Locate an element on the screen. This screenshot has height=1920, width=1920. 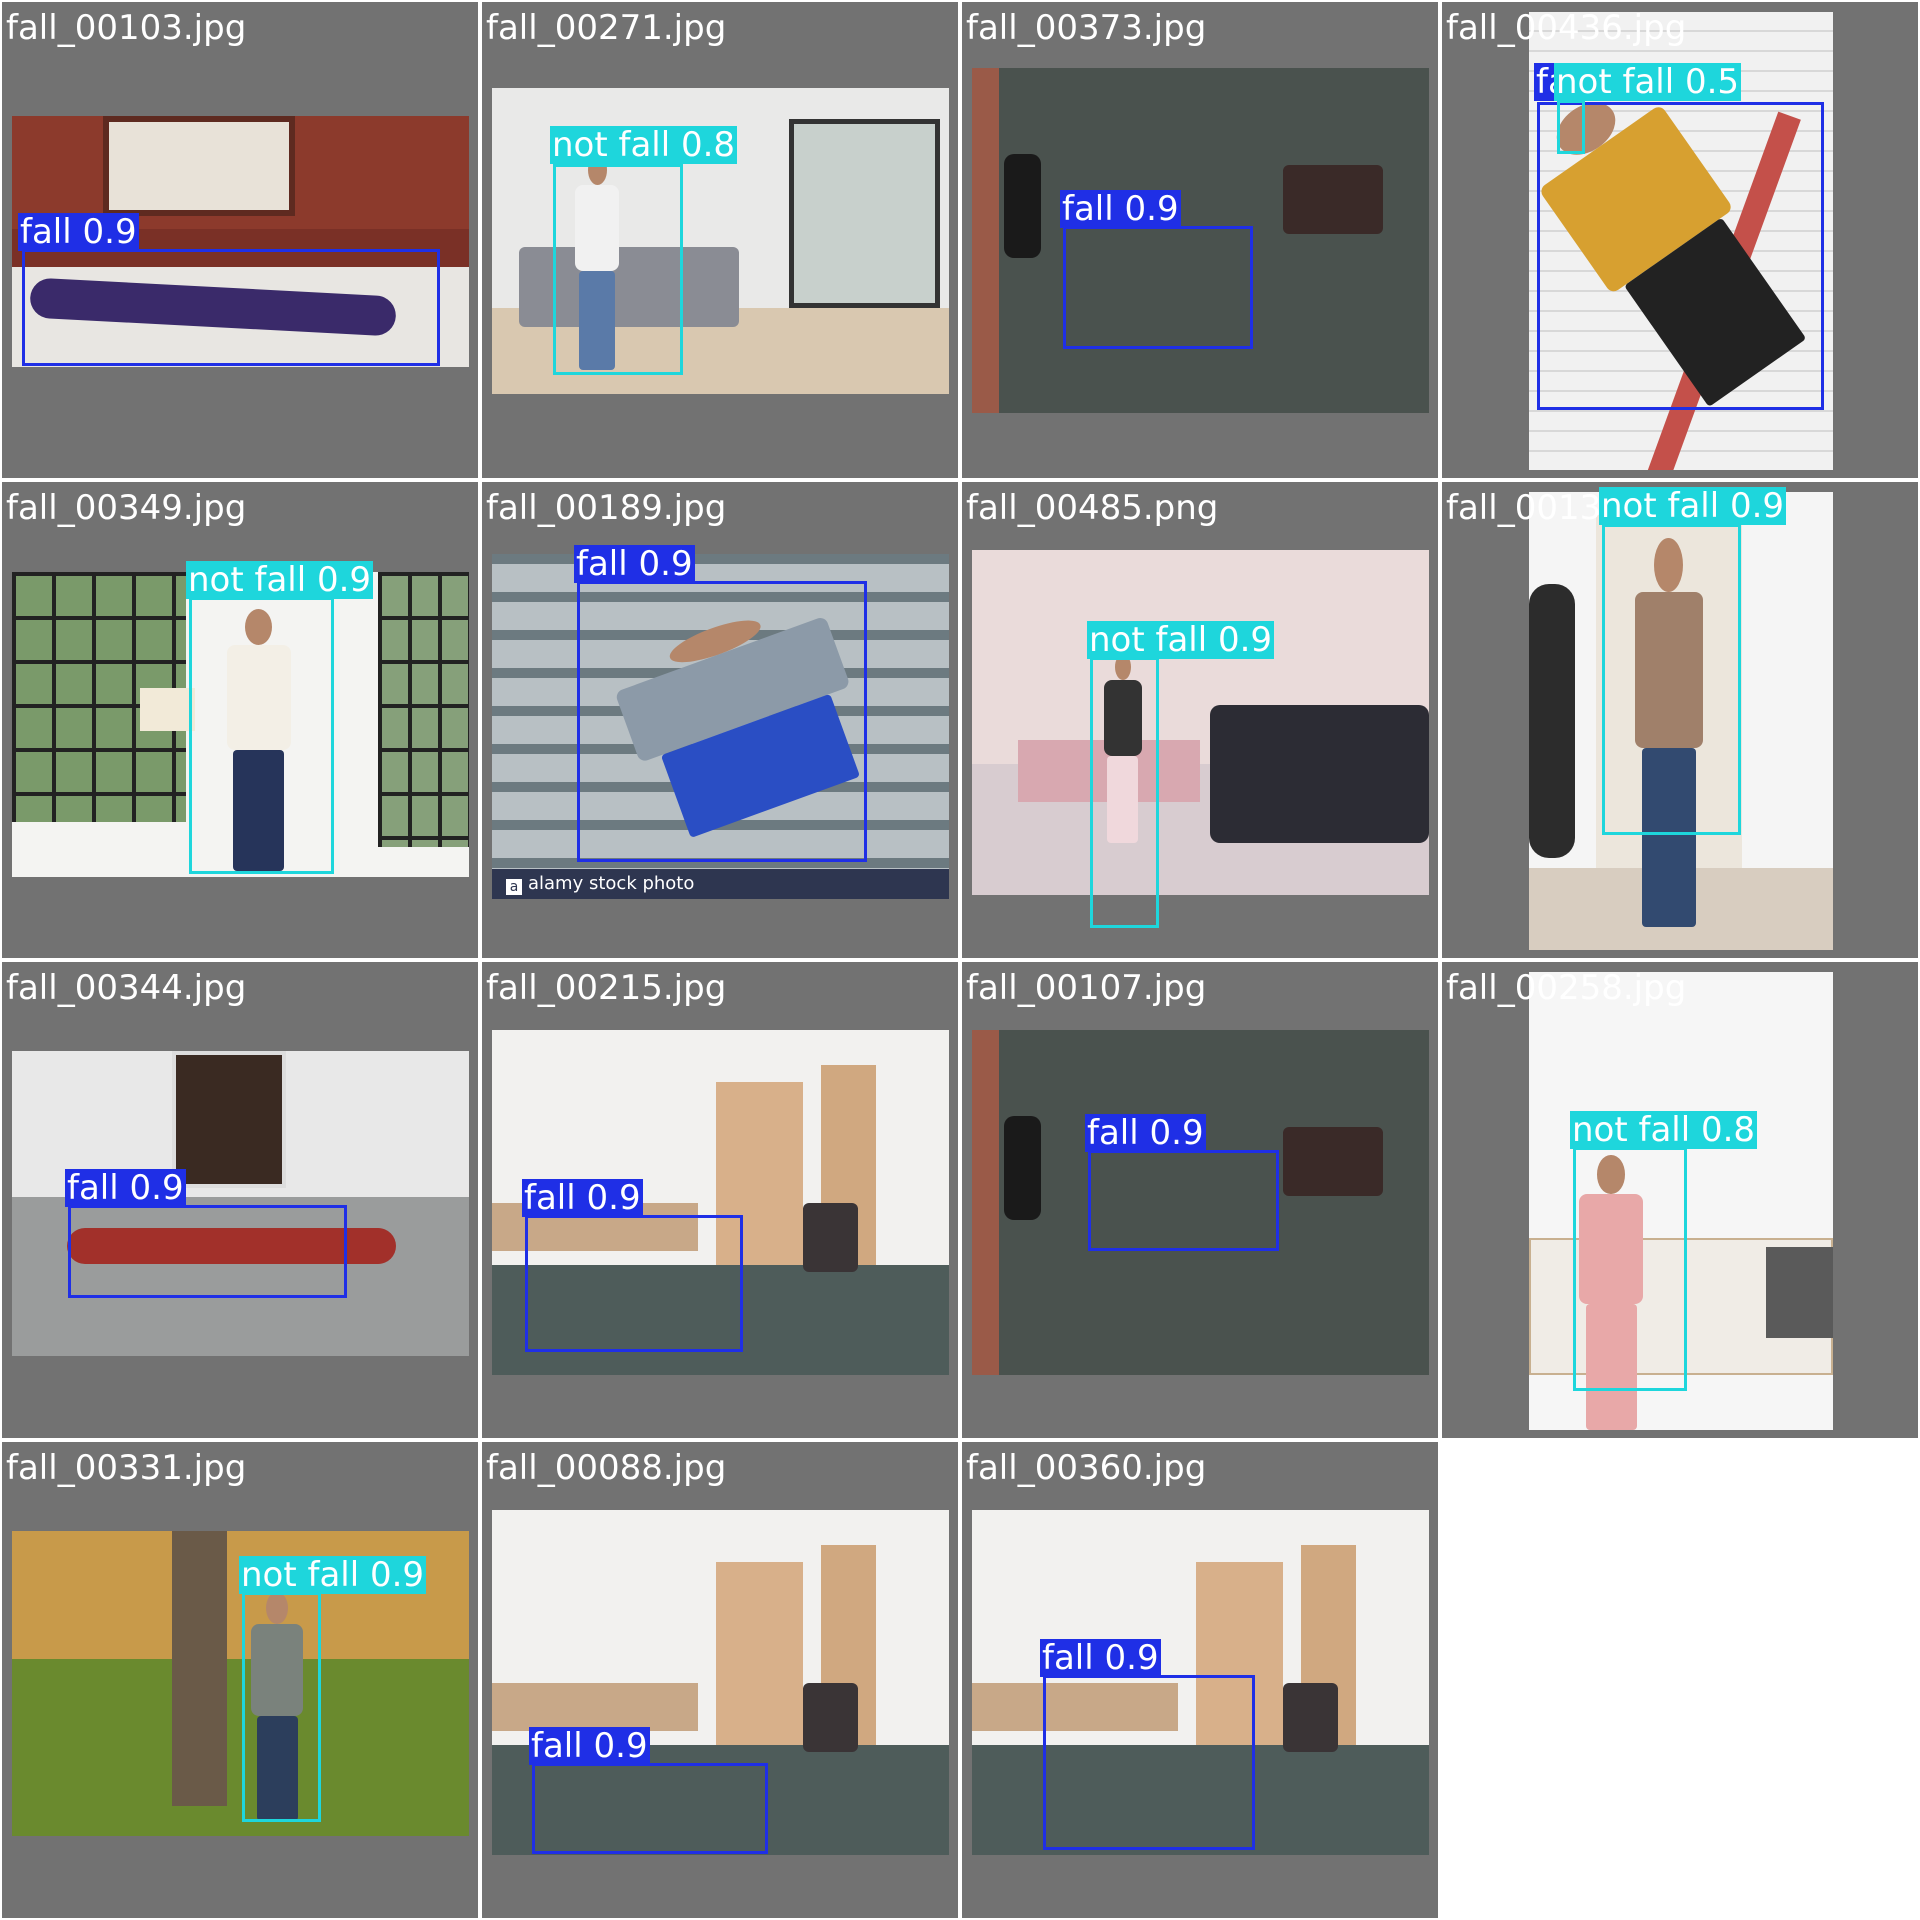
result-tile: fall_00258.jpgnot fall 0.8 is located at coordinates (1680, 1200).